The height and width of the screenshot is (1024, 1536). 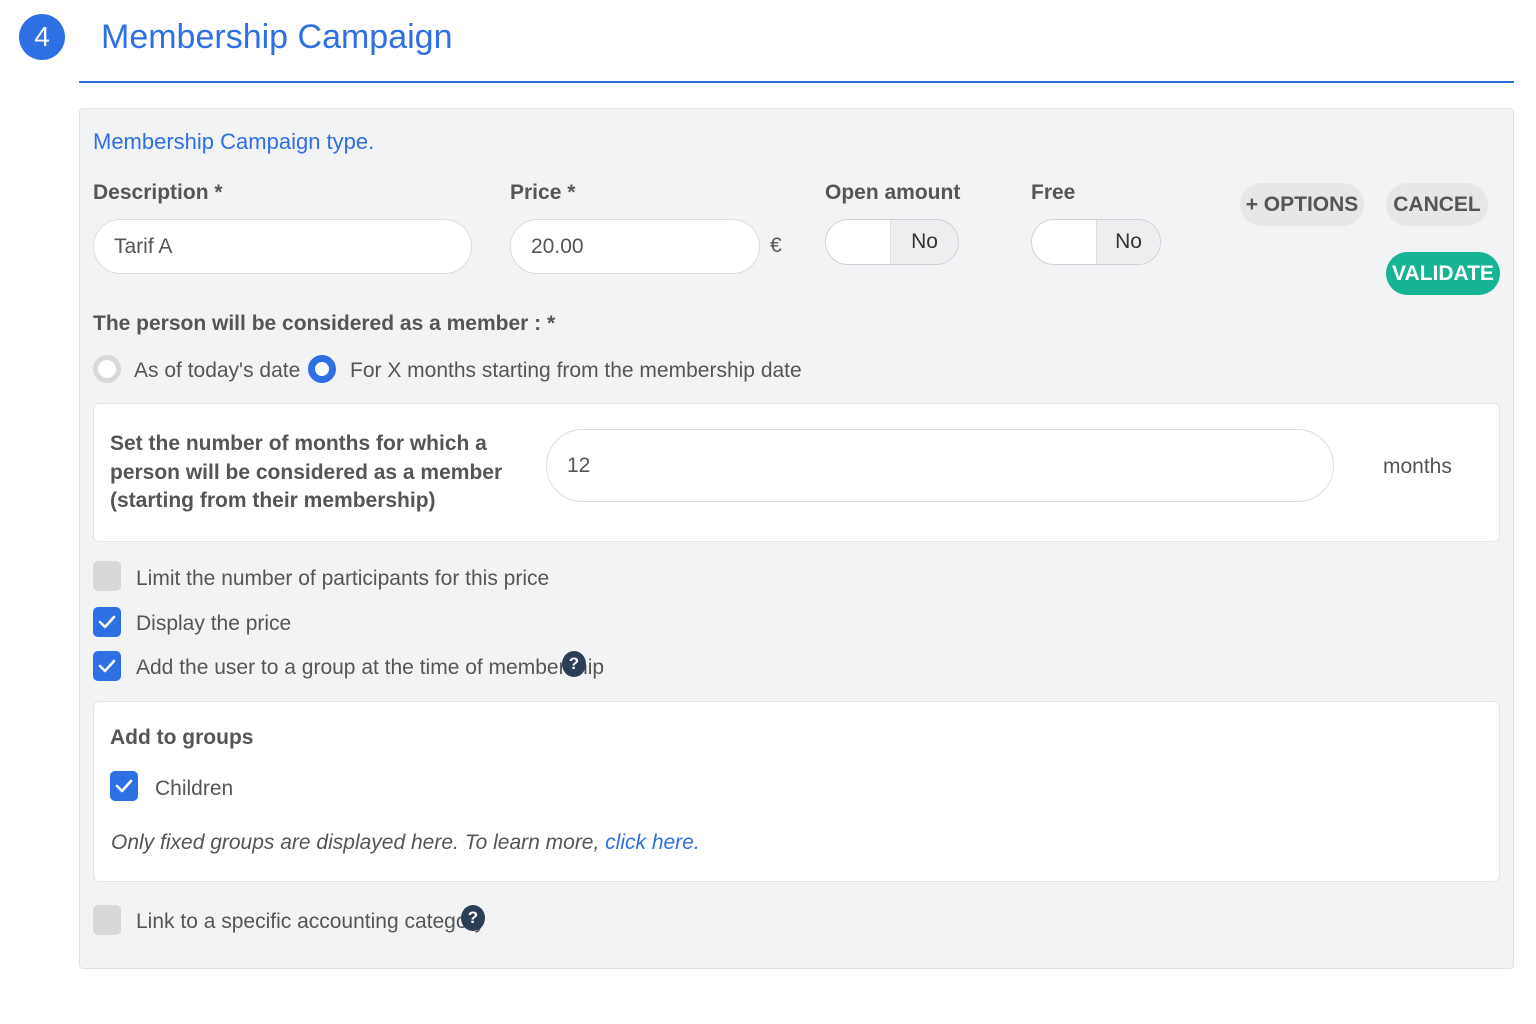 What do you see at coordinates (1302, 204) in the screenshot?
I see `options-button: + OPTIONS` at bounding box center [1302, 204].